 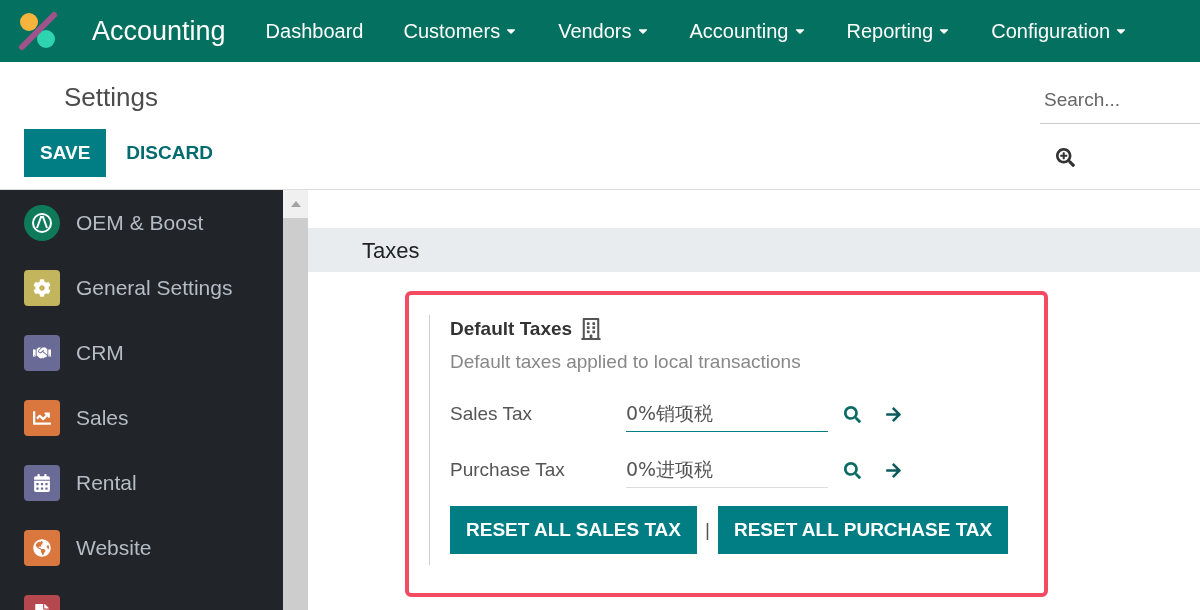 What do you see at coordinates (65, 153) in the screenshot?
I see `save-button: SAVE` at bounding box center [65, 153].